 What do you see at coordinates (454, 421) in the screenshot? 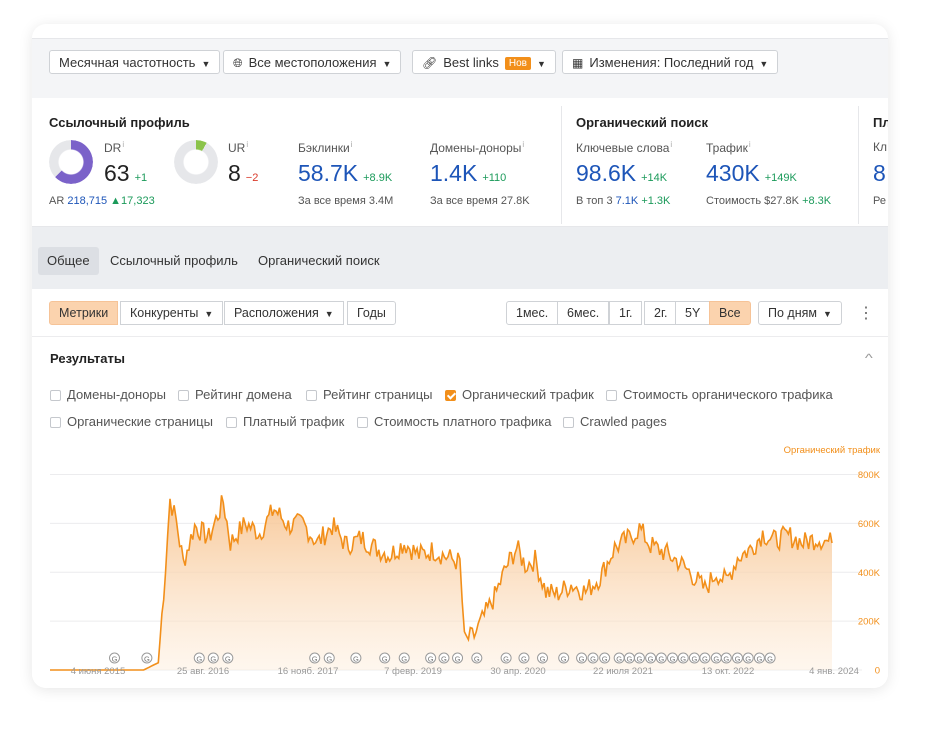
I see `checkbox-paid-traffic-cost: Стоимость платного трафика` at bounding box center [454, 421].